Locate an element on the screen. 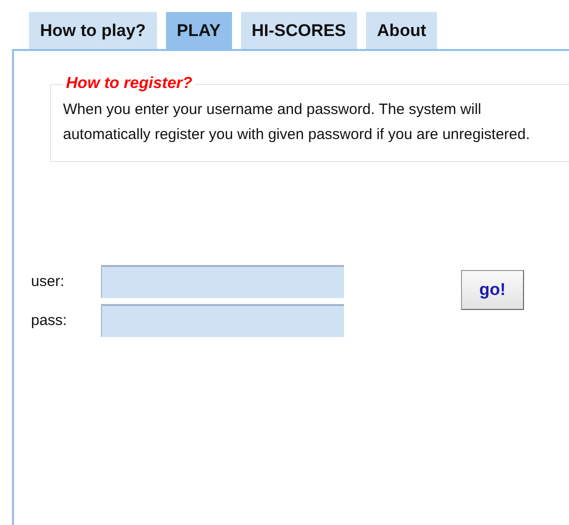  go-button: go! is located at coordinates (492, 290).